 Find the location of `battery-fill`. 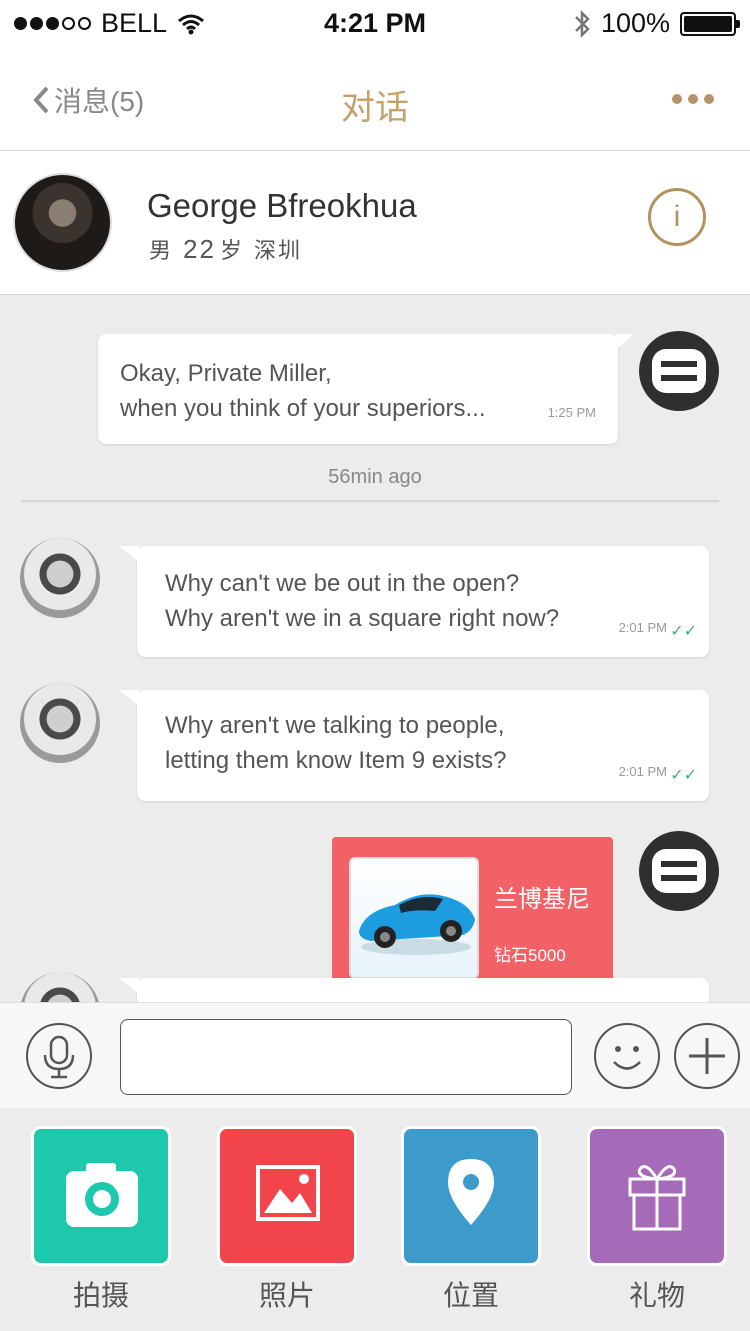

battery-fill is located at coordinates (708, 23).